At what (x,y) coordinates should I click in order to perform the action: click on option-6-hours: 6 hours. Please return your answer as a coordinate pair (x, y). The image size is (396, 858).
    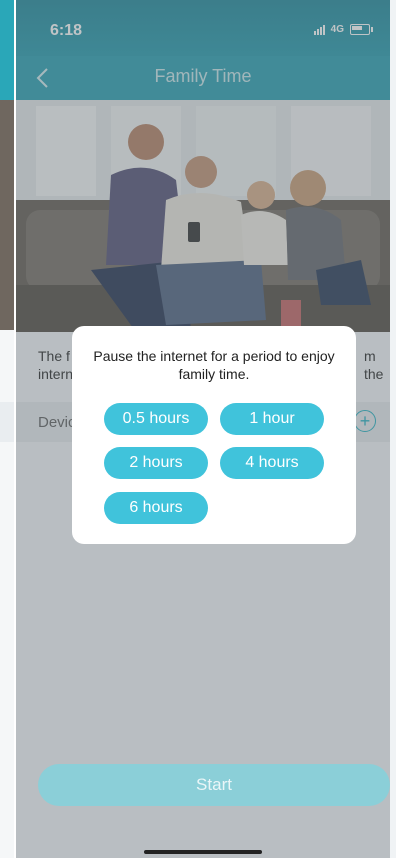
    Looking at the image, I should click on (156, 508).